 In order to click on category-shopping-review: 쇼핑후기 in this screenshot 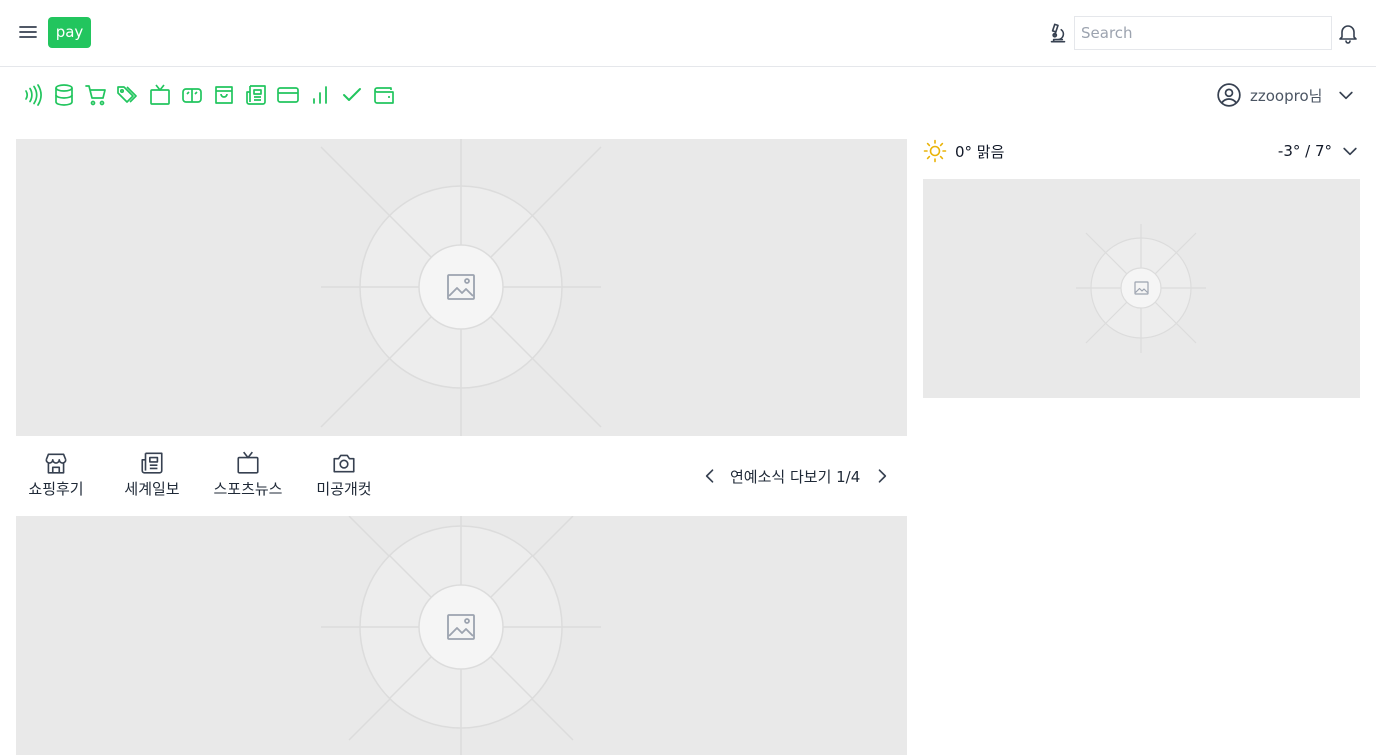, I will do `click(56, 474)`.